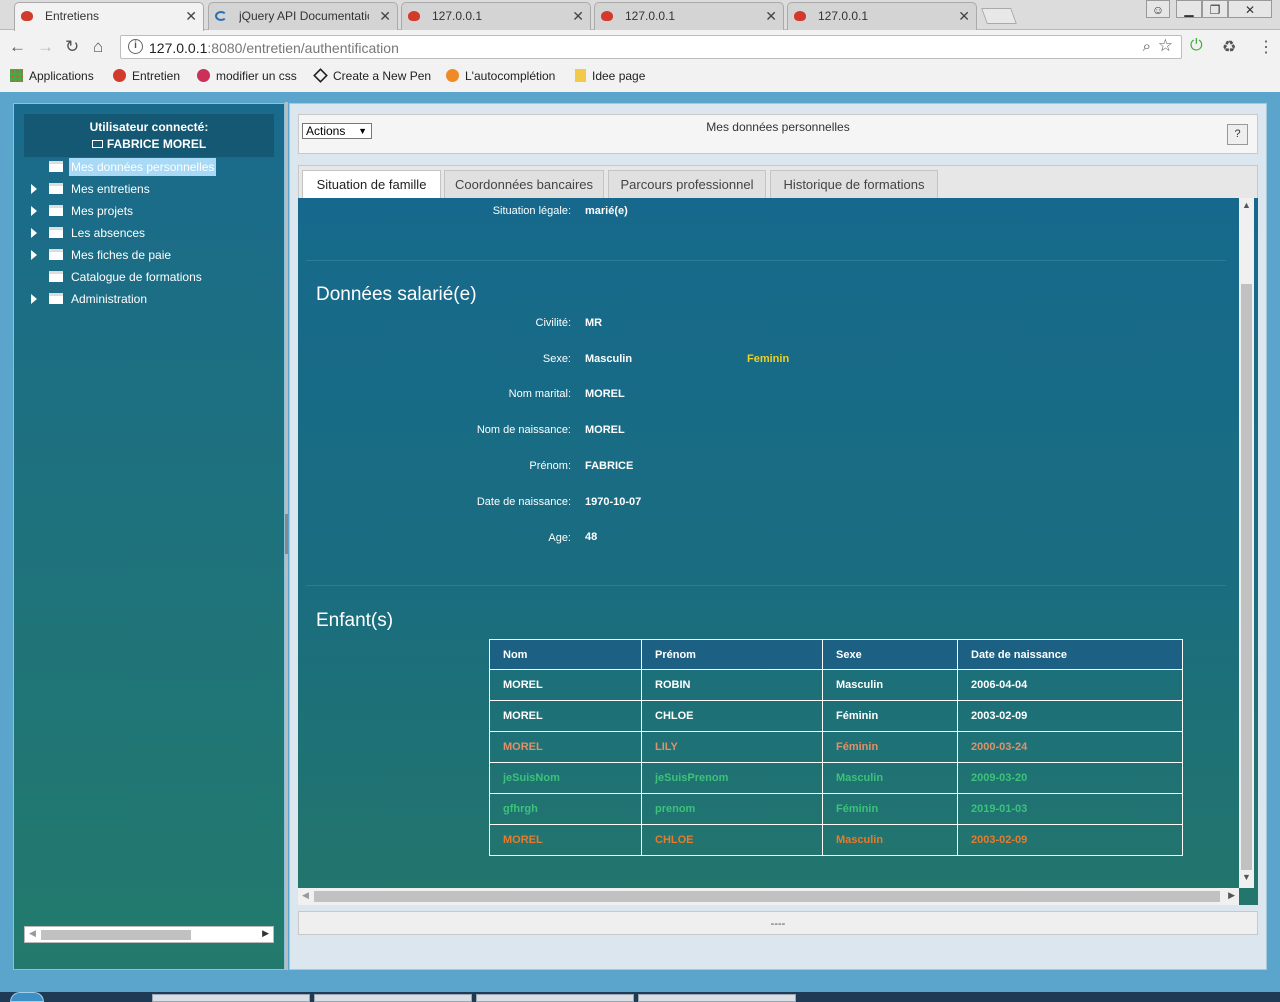  I want to click on tab-title: Entretiens, so click(72, 16).